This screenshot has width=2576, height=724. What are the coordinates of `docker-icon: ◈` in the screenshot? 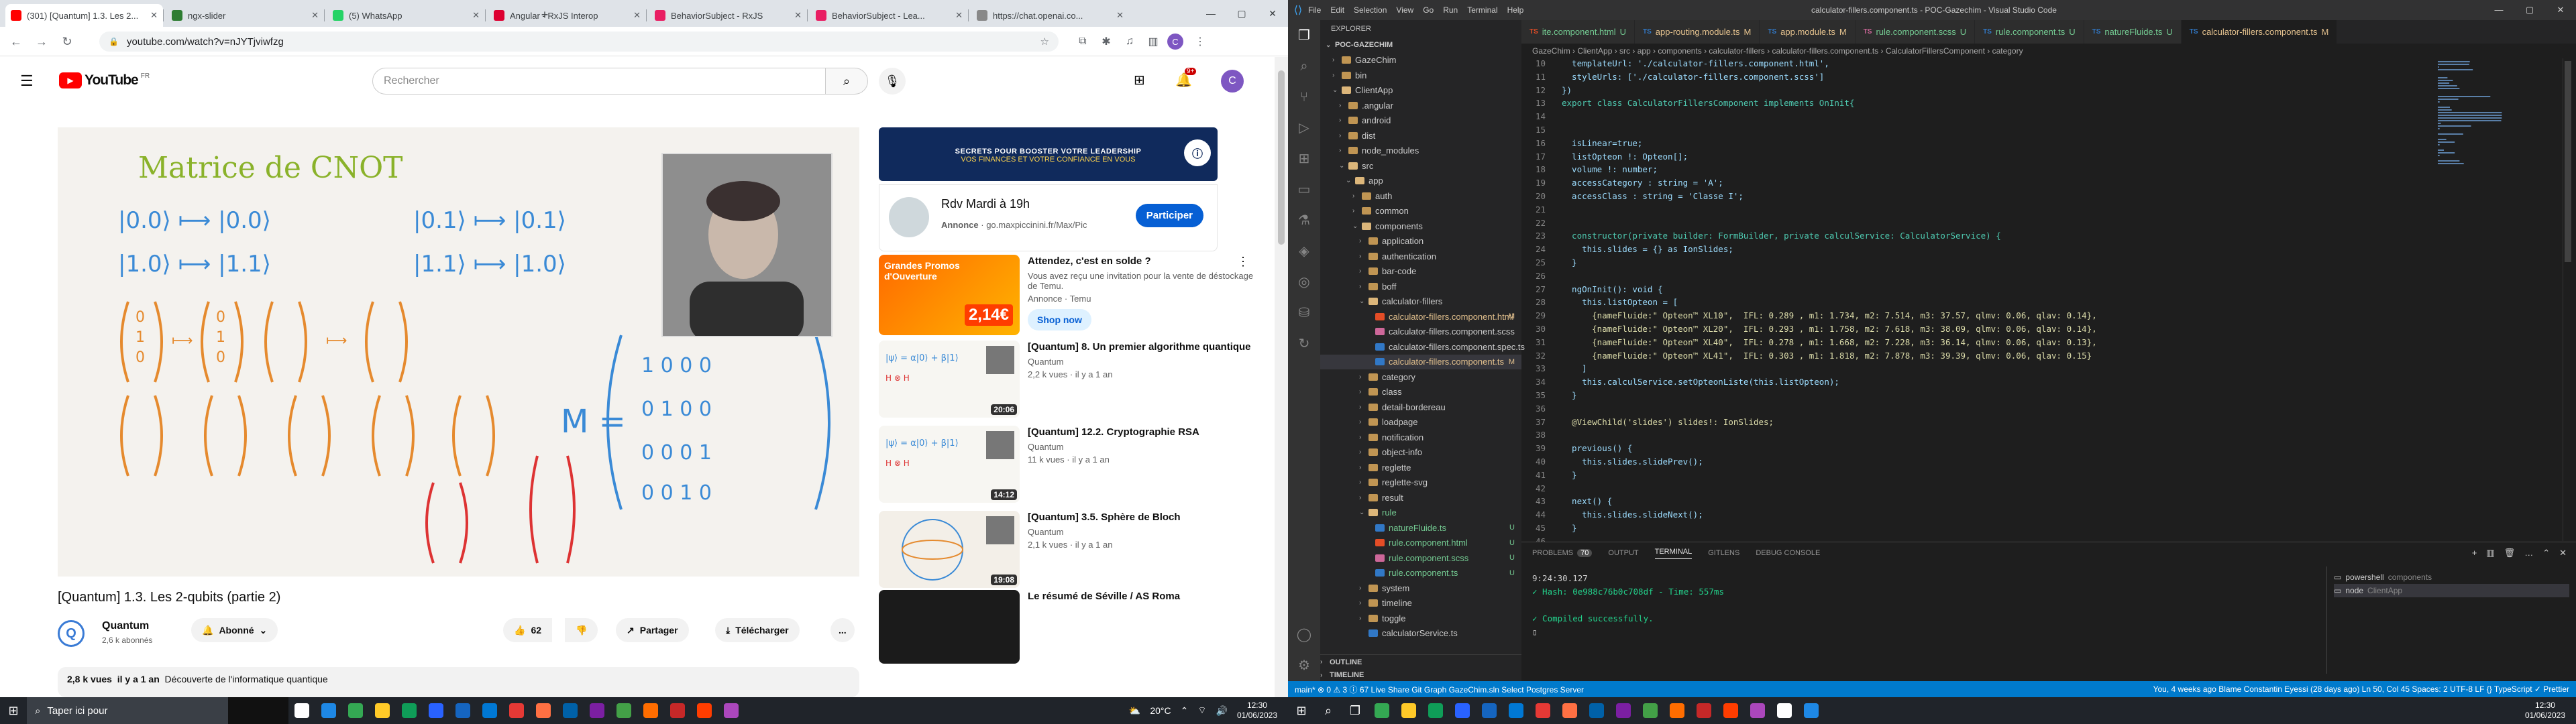 It's located at (1304, 251).